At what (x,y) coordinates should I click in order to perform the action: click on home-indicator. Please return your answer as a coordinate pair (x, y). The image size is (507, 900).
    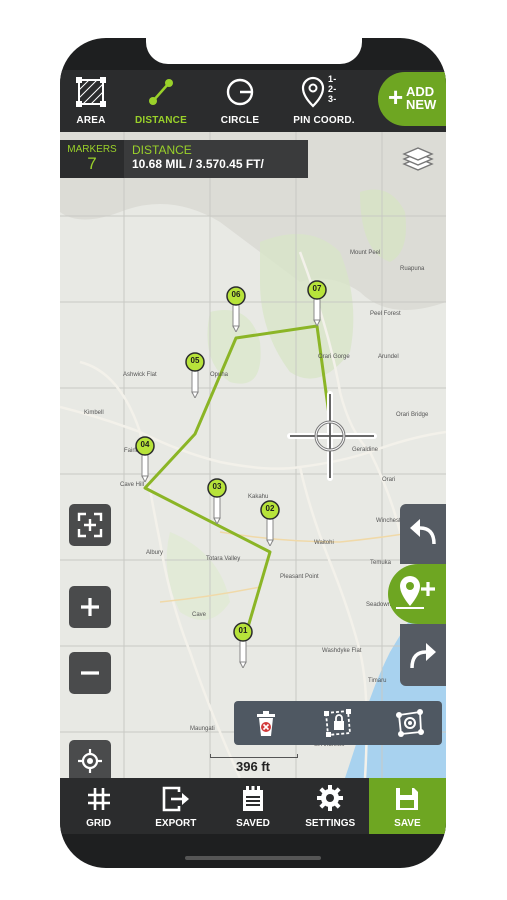
    Looking at the image, I should click on (253, 858).